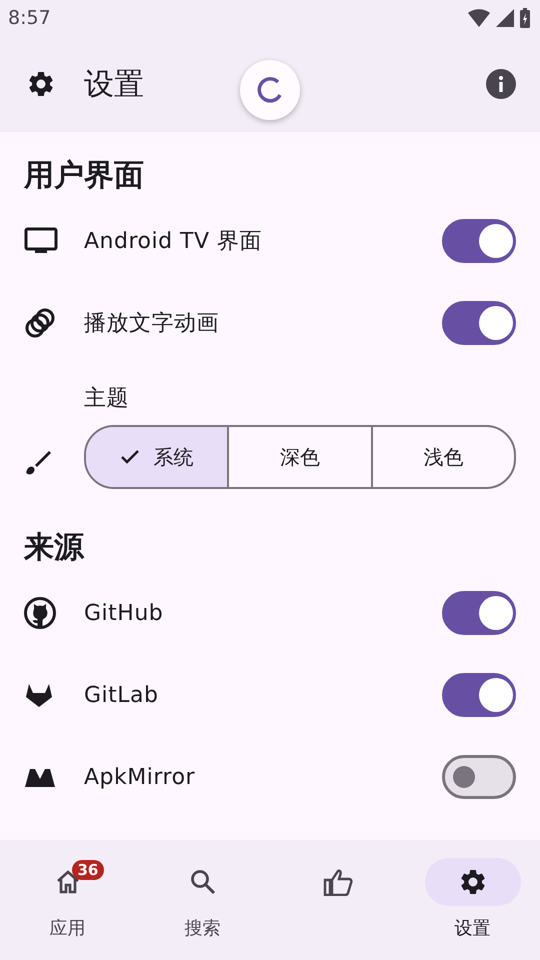 The image size is (540, 960). What do you see at coordinates (157, 457) in the screenshot?
I see `segment-button: 系统` at bounding box center [157, 457].